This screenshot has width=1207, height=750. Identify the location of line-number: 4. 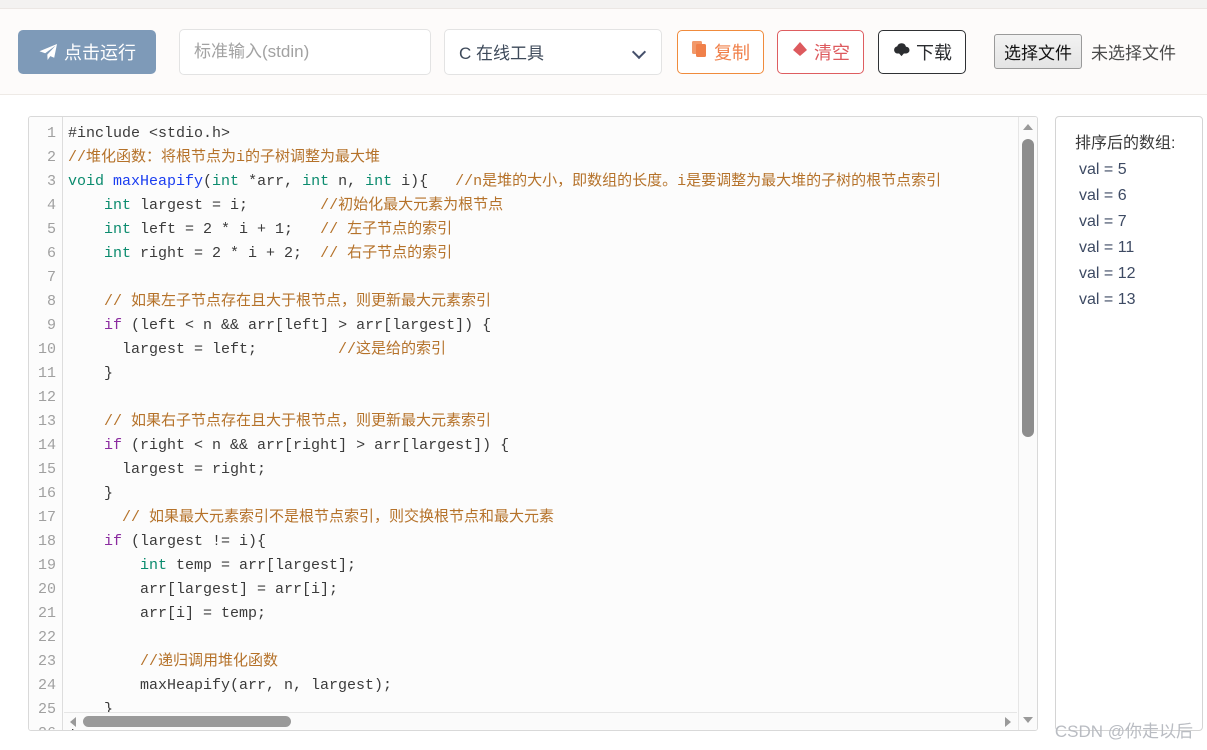
(51, 205).